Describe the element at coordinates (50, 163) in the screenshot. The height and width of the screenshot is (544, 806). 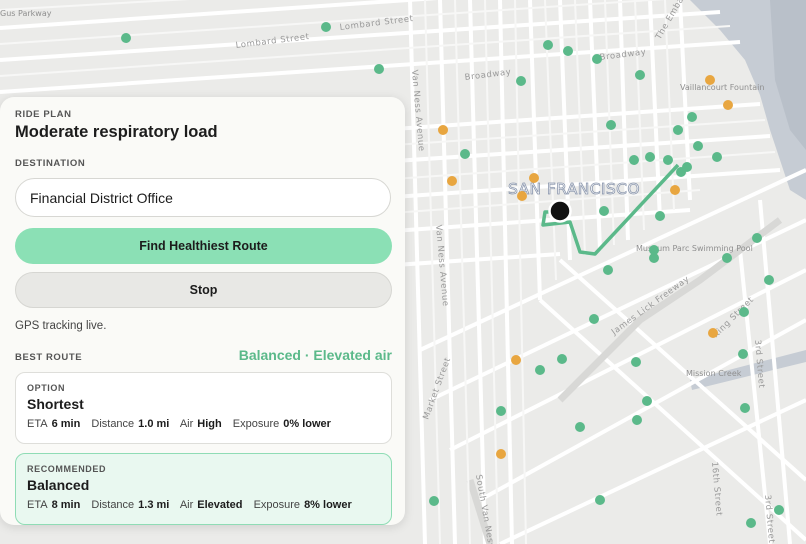
I see `destination-label: DESTINATION` at that location.